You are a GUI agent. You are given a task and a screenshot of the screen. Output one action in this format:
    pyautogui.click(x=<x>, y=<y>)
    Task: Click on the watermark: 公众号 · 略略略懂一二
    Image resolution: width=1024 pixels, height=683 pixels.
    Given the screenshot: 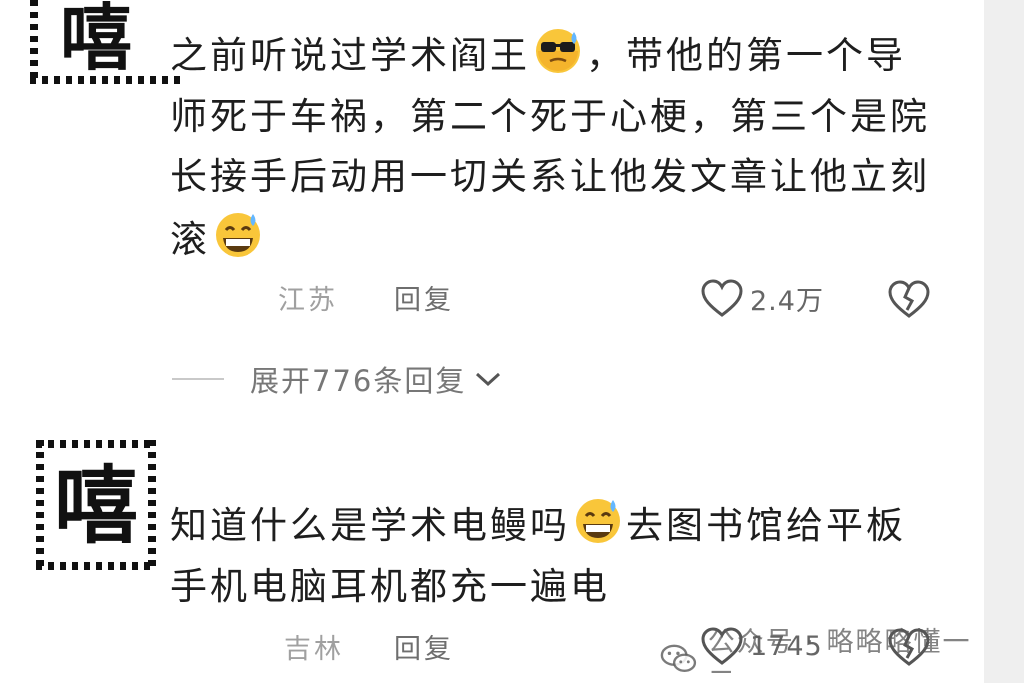 What is the action you would take?
    pyautogui.click(x=822, y=651)
    